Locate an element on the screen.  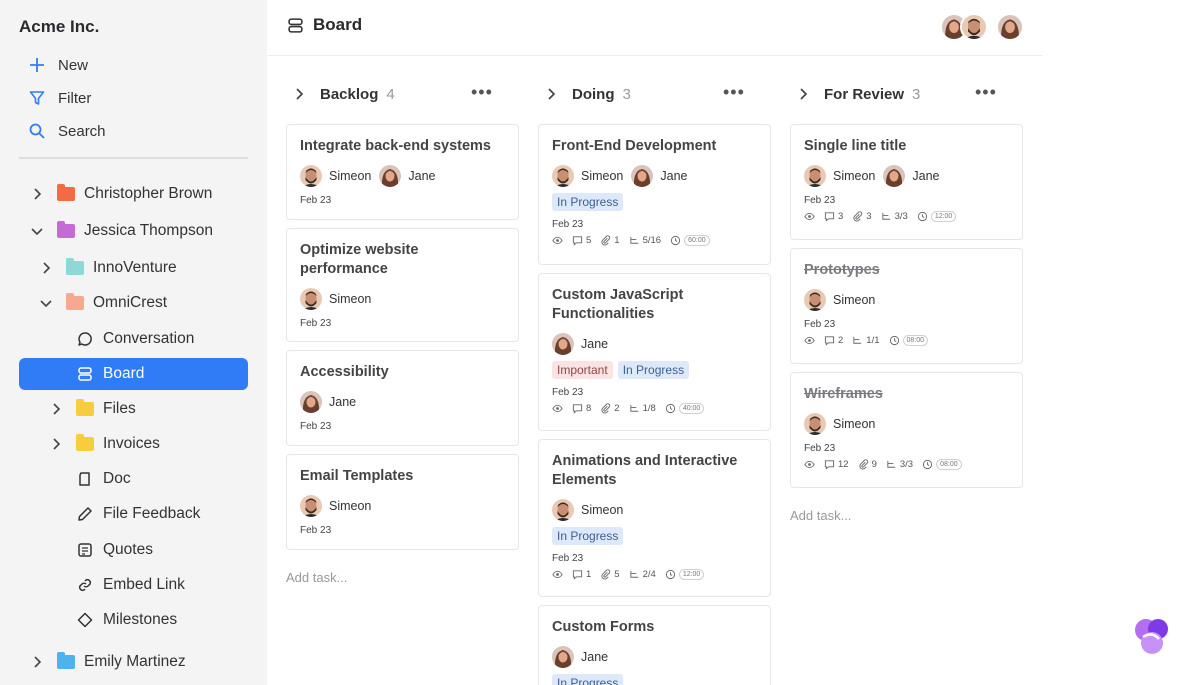
task-card: Accessibility Jane Feb 23 is located at coordinates (402, 398).